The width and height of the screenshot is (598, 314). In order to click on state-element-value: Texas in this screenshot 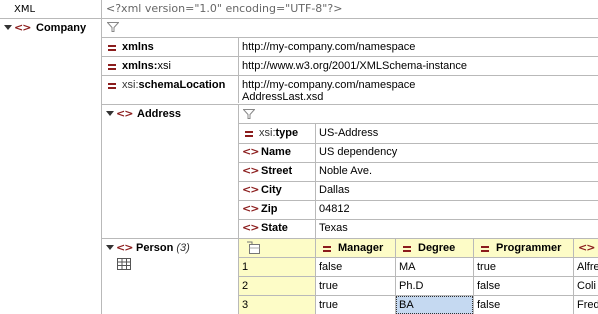, I will do `click(333, 228)`.